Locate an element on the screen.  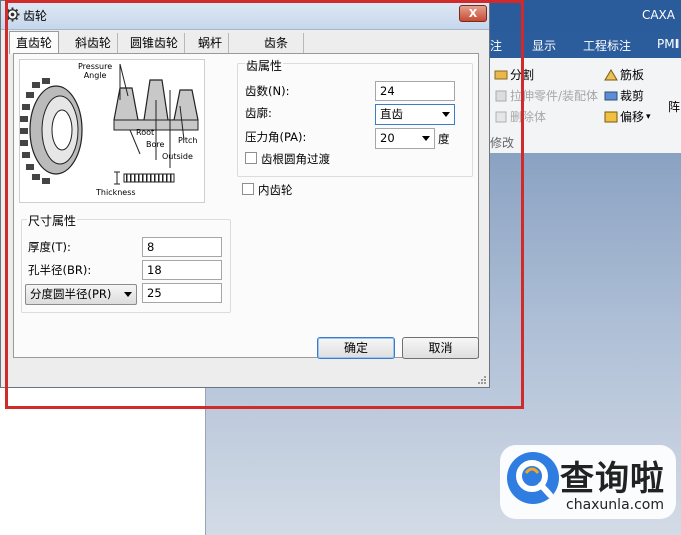
ribbon-tab-engineering-dim: 工程标注 is located at coordinates (607, 45).